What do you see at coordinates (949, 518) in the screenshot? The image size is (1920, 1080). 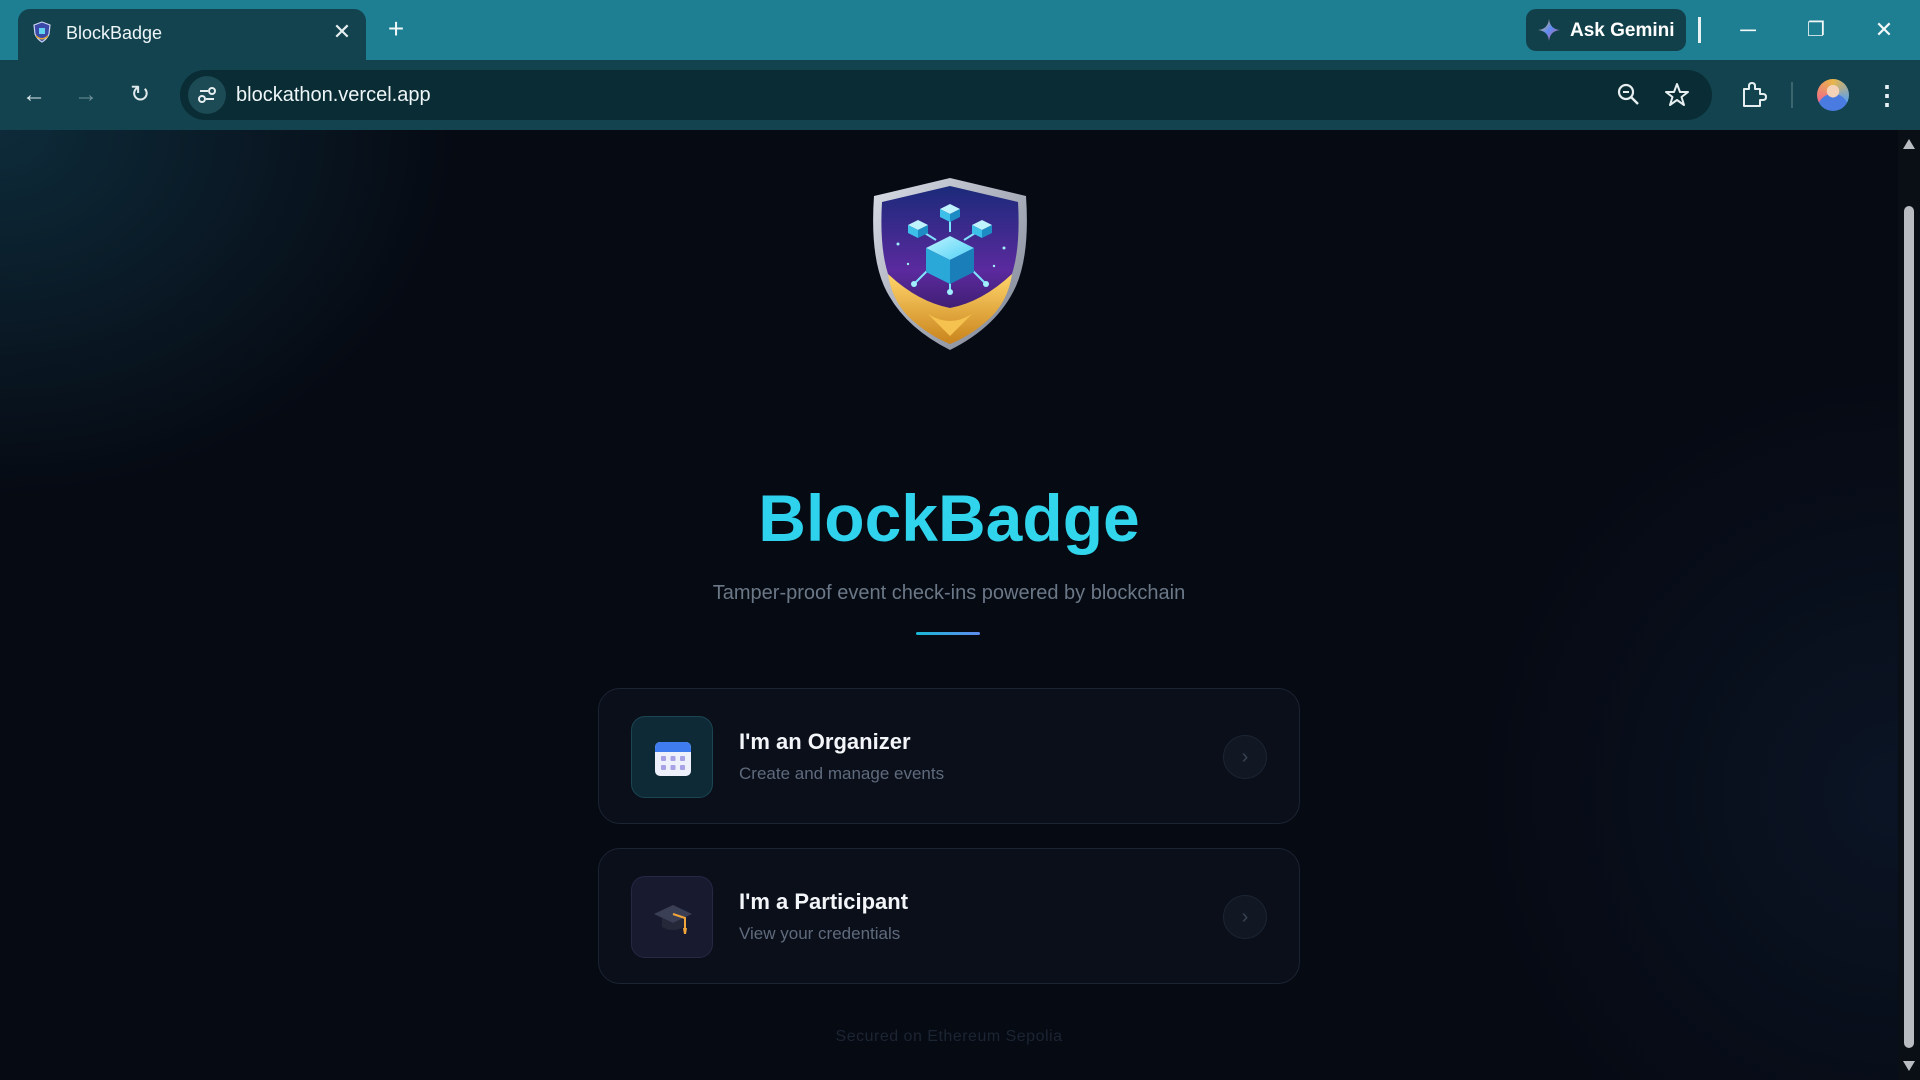 I see `page-title: BlockBadge` at bounding box center [949, 518].